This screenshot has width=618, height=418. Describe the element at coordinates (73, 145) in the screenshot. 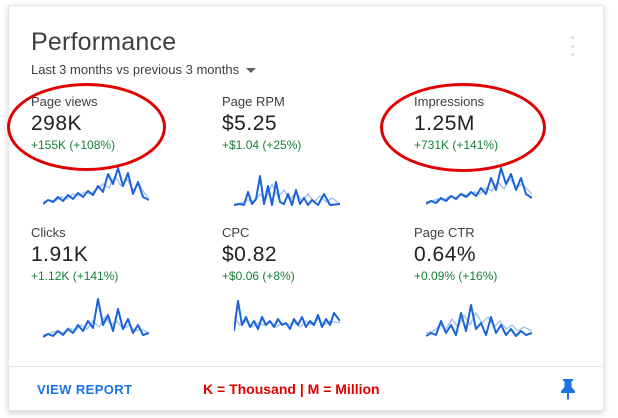

I see `metric-change: +155K (+108%)` at that location.